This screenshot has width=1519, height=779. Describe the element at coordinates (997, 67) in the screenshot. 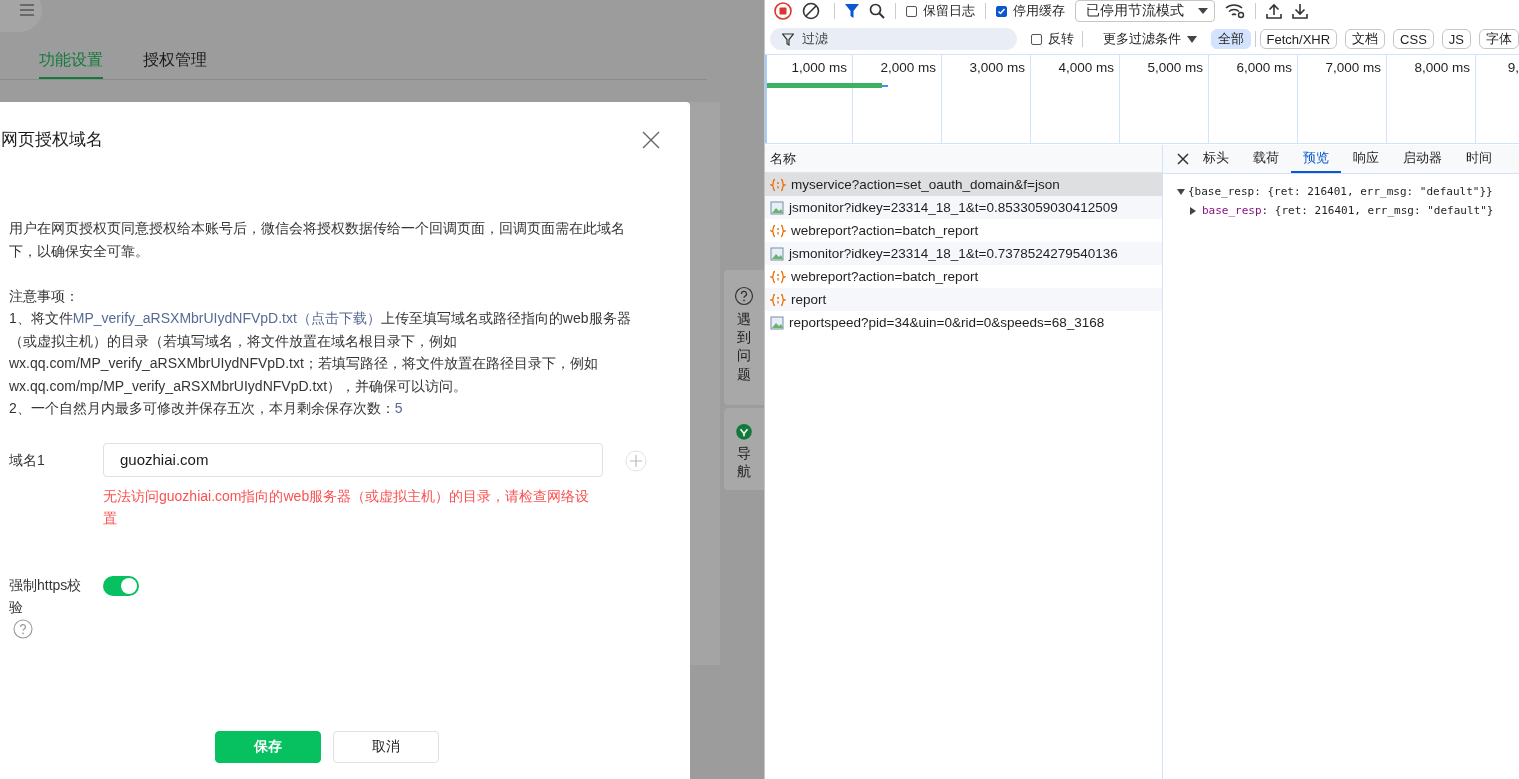

I see `time-tick: 3,000 ms` at that location.